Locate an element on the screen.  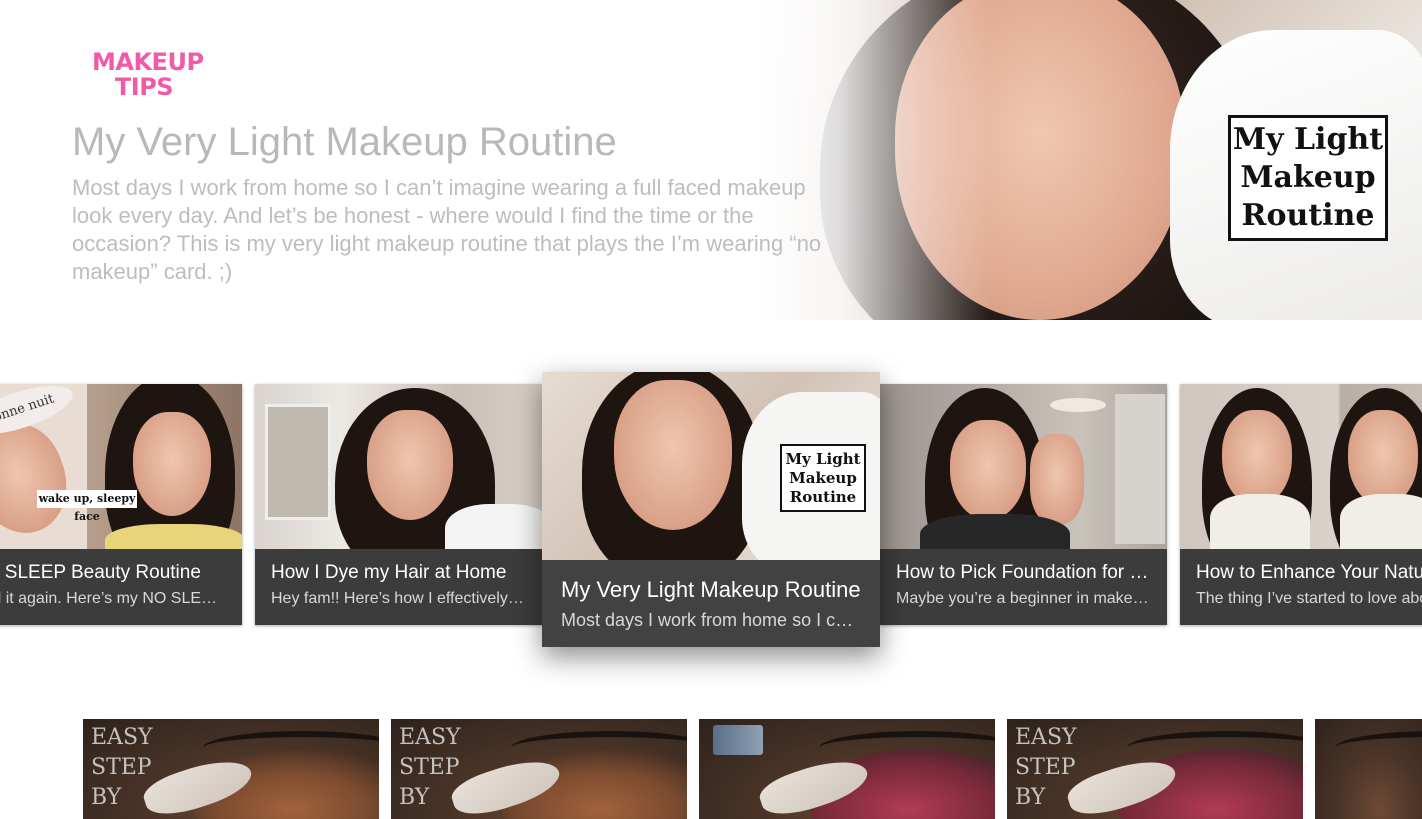
thumb-caption-label: wake up, sleepy face is located at coordinates (87, 506).